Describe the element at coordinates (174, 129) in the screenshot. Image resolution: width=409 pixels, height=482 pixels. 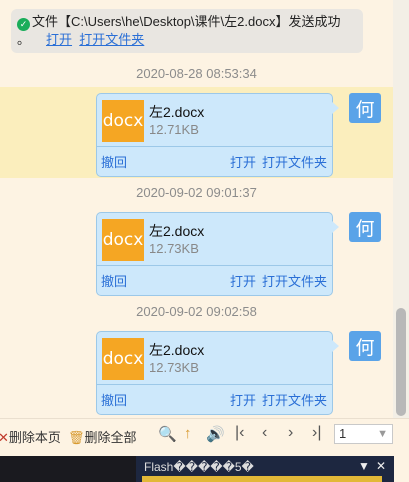
I see `file-size: 12.71KB` at that location.